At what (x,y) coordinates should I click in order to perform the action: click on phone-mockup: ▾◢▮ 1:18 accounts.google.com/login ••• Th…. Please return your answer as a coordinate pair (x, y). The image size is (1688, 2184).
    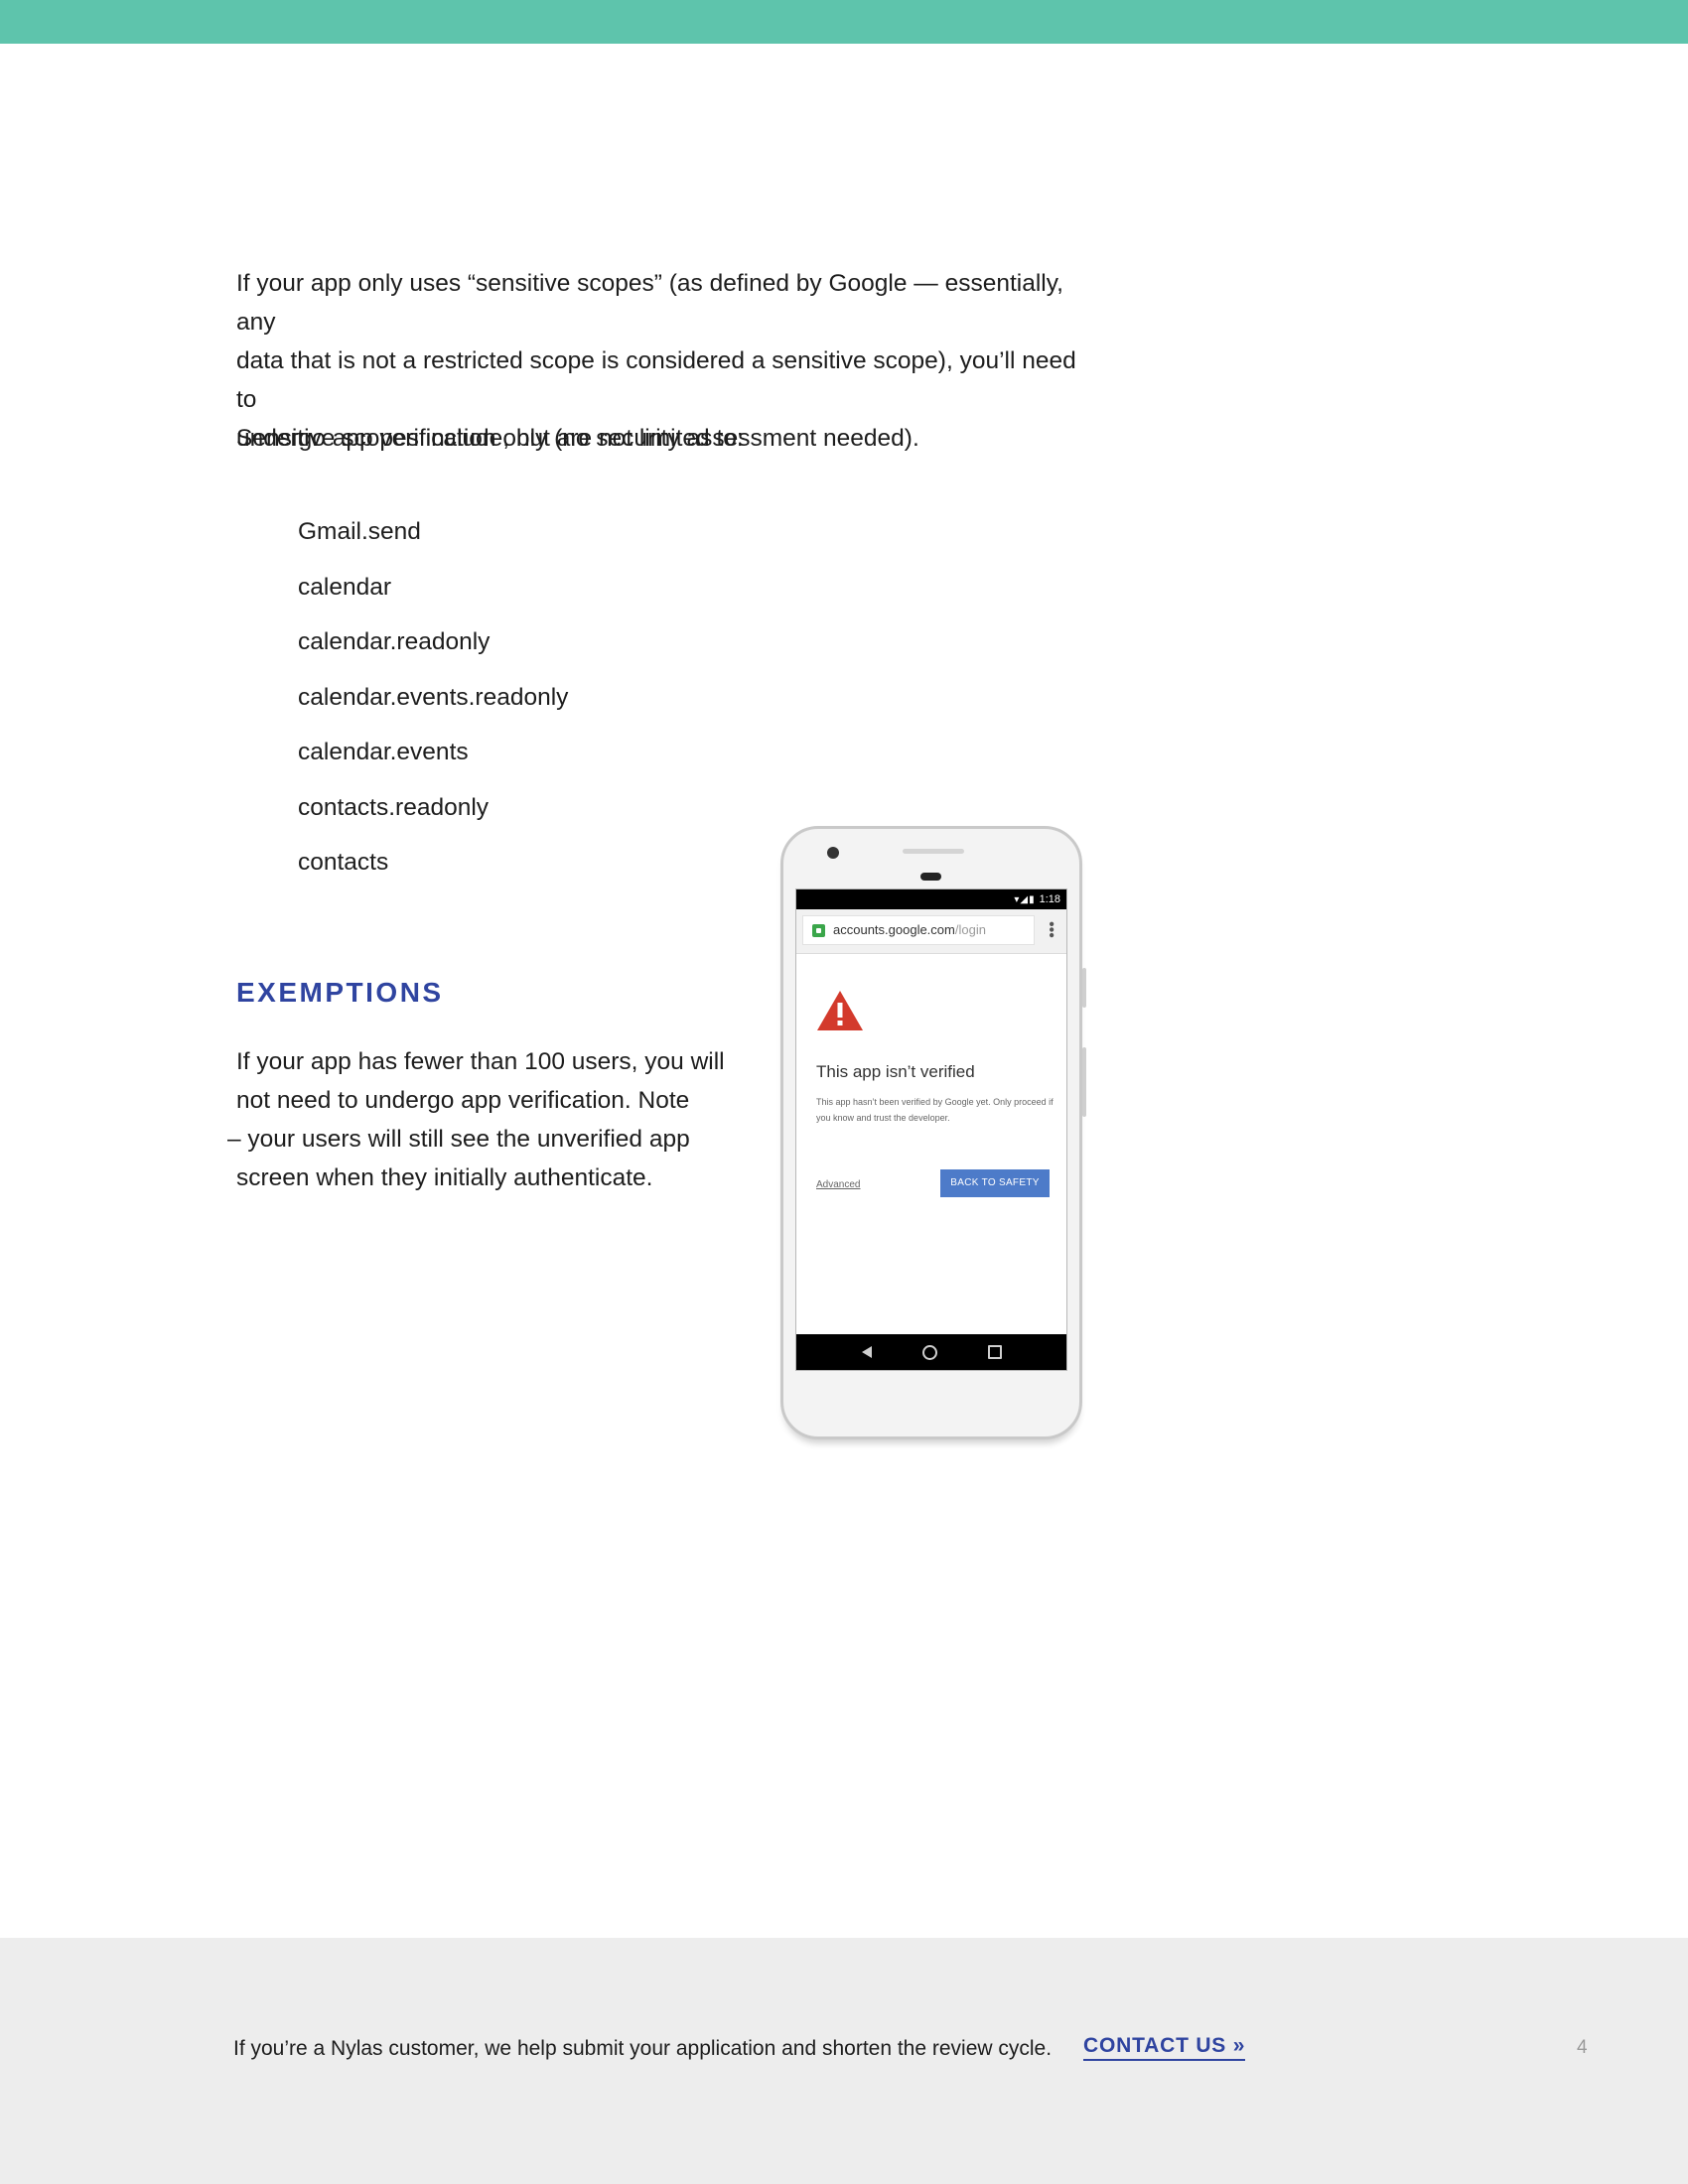
    Looking at the image, I should click on (933, 1132).